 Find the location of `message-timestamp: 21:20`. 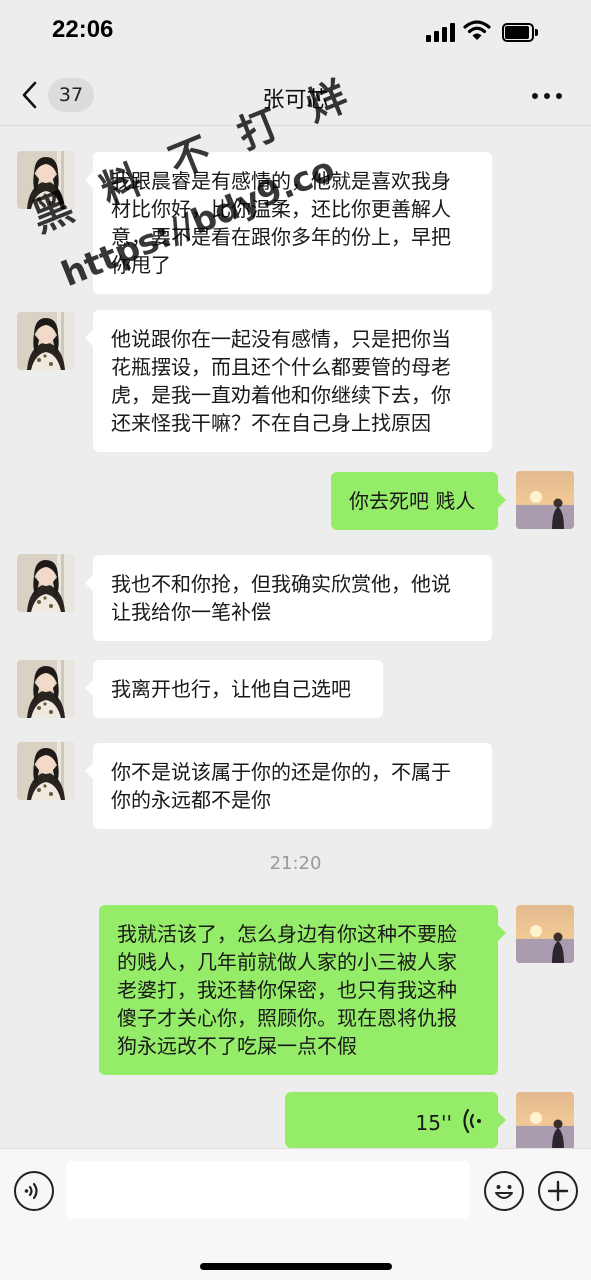

message-timestamp: 21:20 is located at coordinates (295, 863).